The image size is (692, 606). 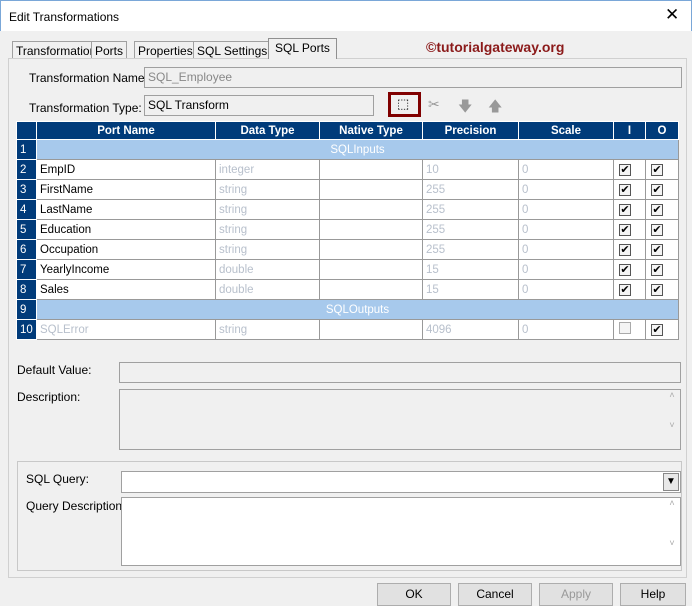 I want to click on port-name-cell: Education, so click(x=126, y=229).